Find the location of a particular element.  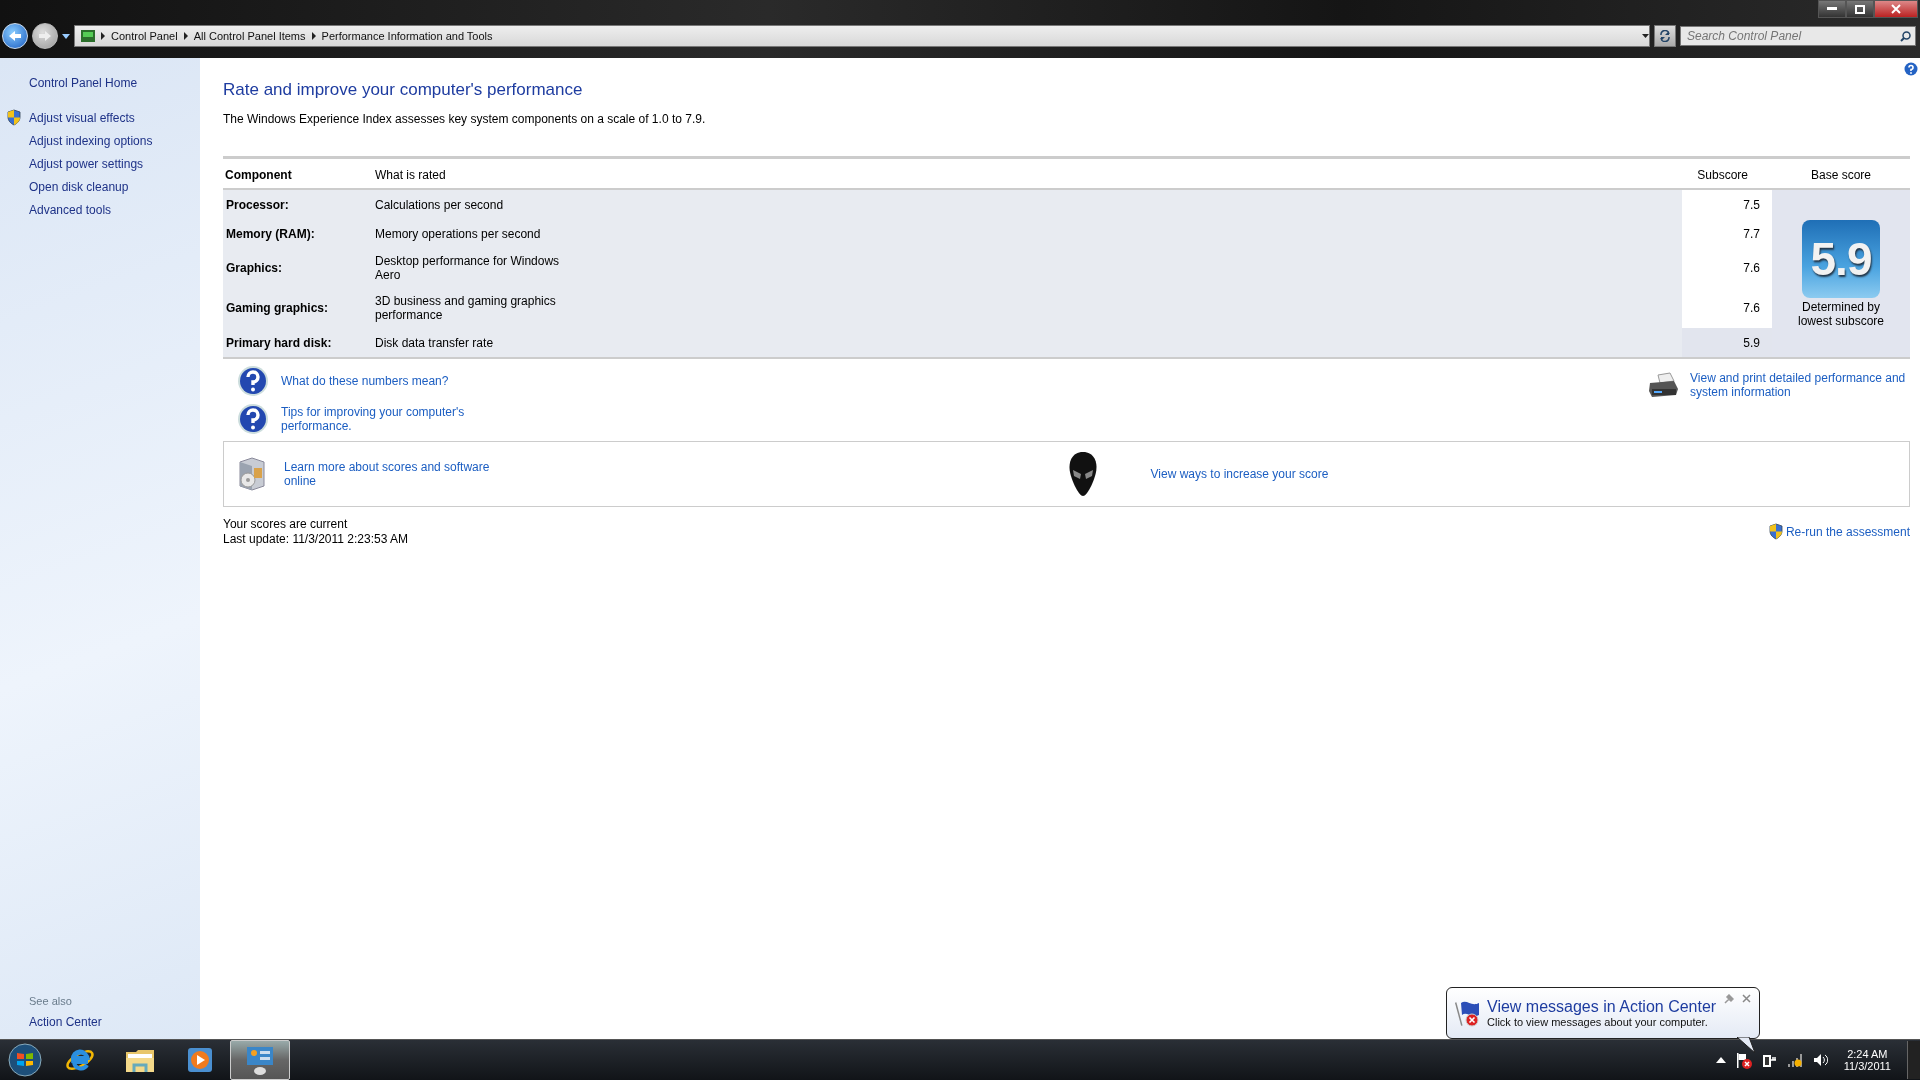

show-desktop-button is located at coordinates (1913, 1060).